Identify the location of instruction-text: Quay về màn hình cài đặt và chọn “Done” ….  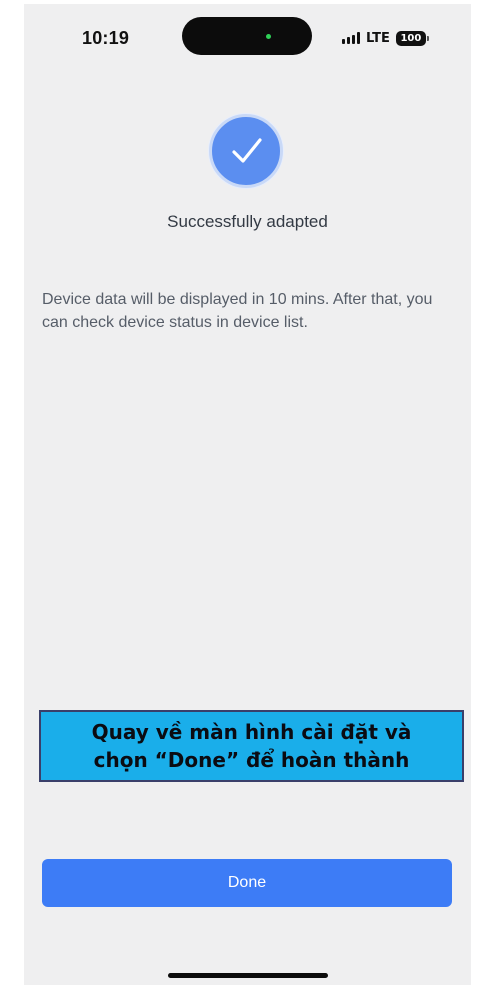
(251, 746).